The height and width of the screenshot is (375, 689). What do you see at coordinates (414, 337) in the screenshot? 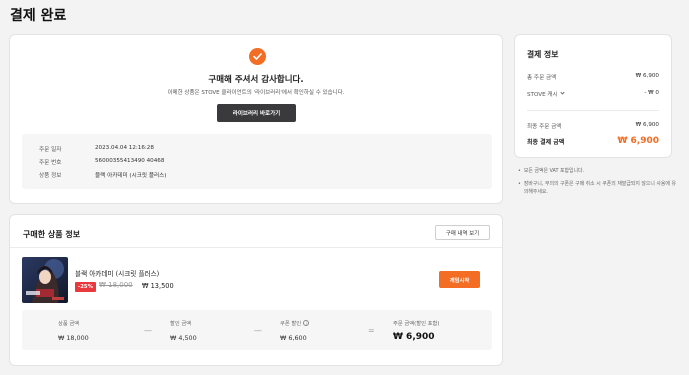
I see `total-amount-value: ₩ 6,900` at bounding box center [414, 337].